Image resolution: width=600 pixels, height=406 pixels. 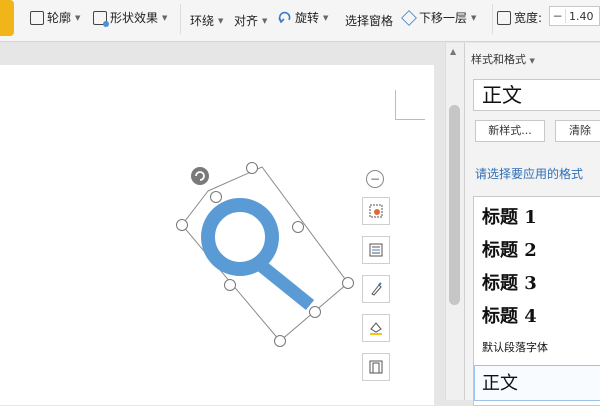 I want to click on rotate-handle-icon, so click(x=200, y=176).